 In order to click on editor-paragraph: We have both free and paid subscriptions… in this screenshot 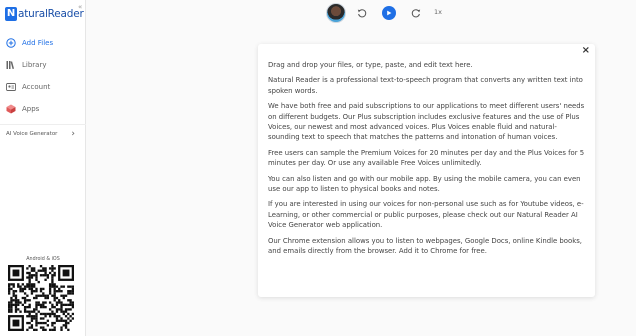, I will do `click(426, 122)`.